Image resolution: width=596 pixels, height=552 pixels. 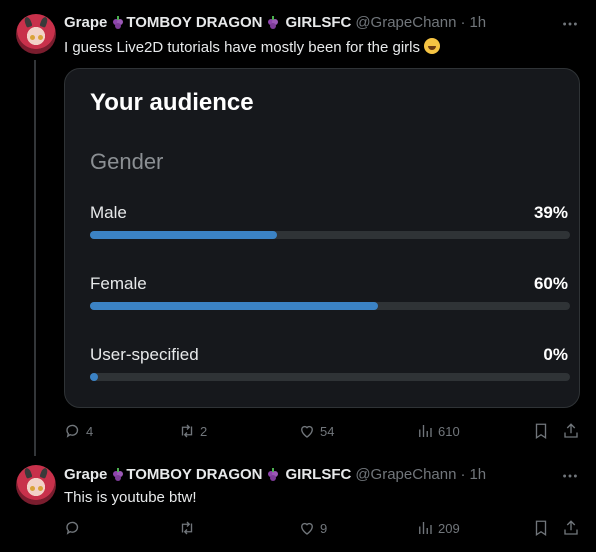 What do you see at coordinates (127, 161) in the screenshot?
I see `card-subtitle: Gender` at bounding box center [127, 161].